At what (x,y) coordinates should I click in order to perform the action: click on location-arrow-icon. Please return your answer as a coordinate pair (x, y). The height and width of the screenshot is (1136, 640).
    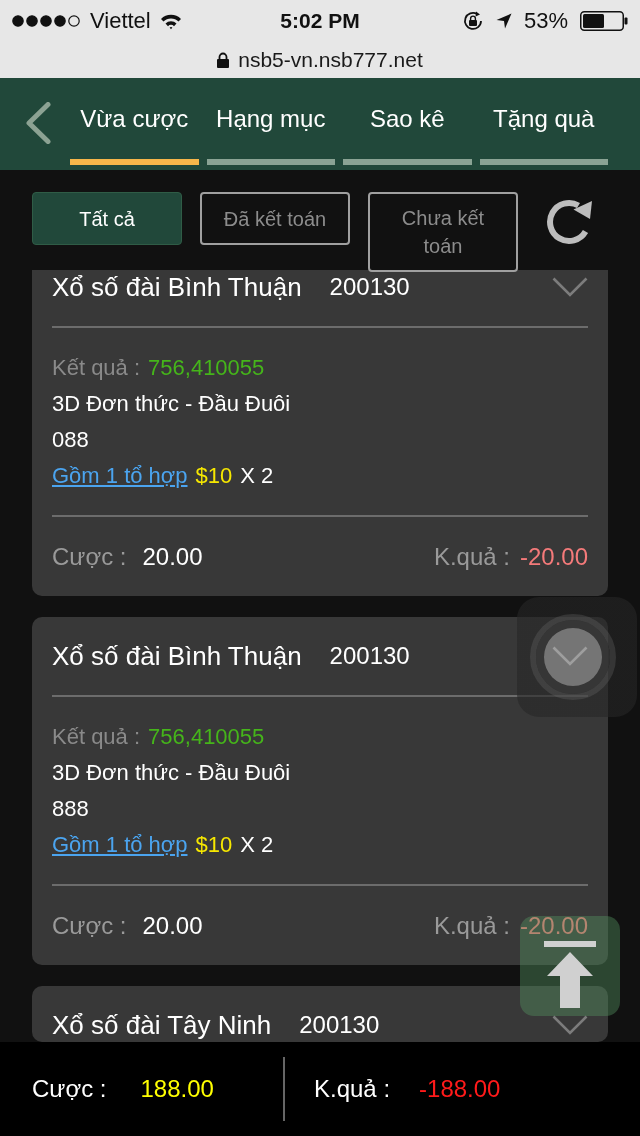
    Looking at the image, I should click on (503, 21).